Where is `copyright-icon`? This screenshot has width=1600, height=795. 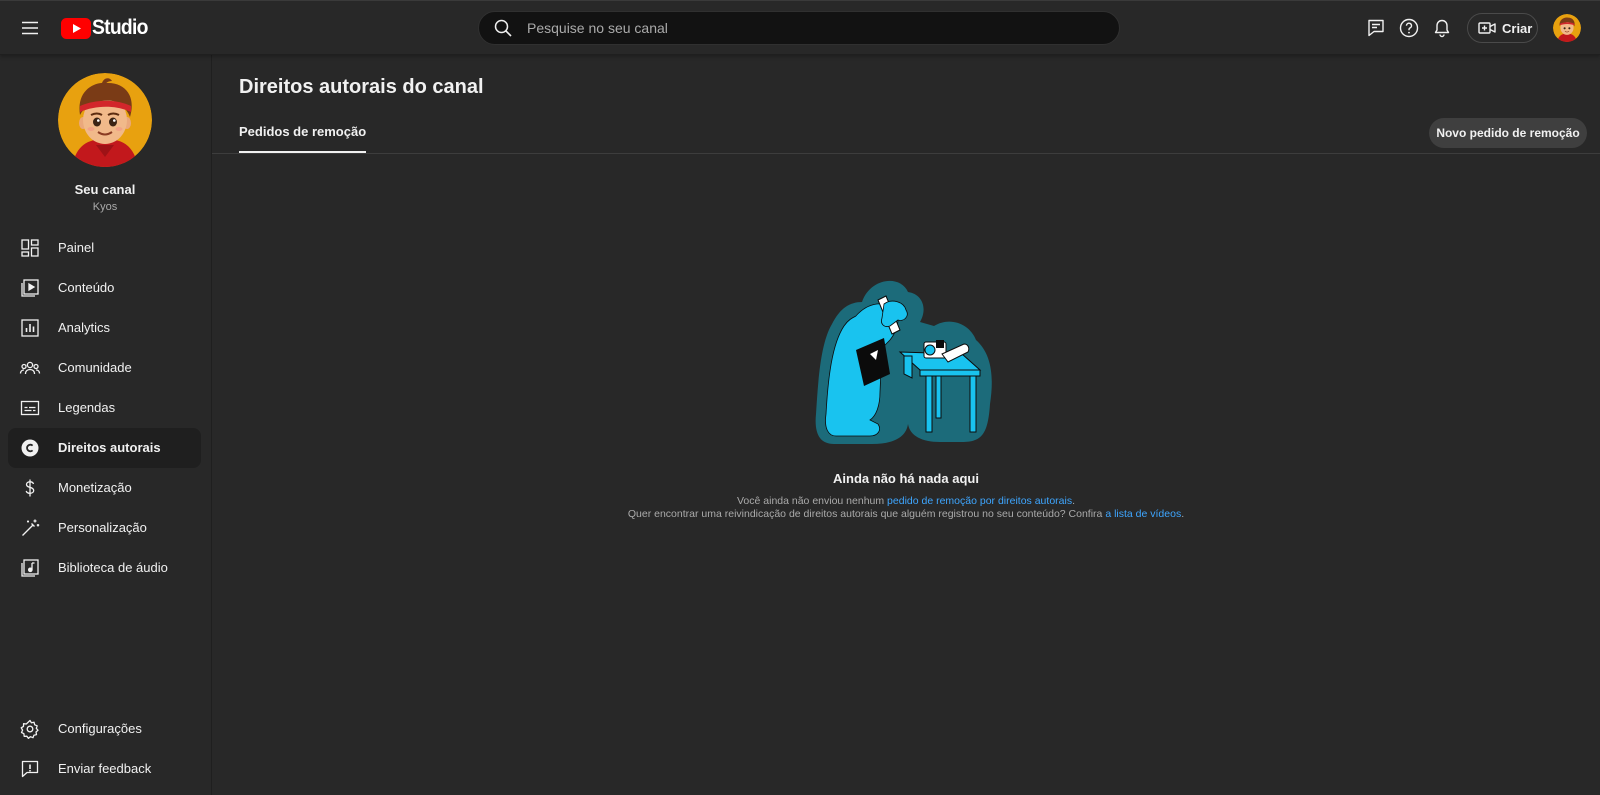 copyright-icon is located at coordinates (30, 448).